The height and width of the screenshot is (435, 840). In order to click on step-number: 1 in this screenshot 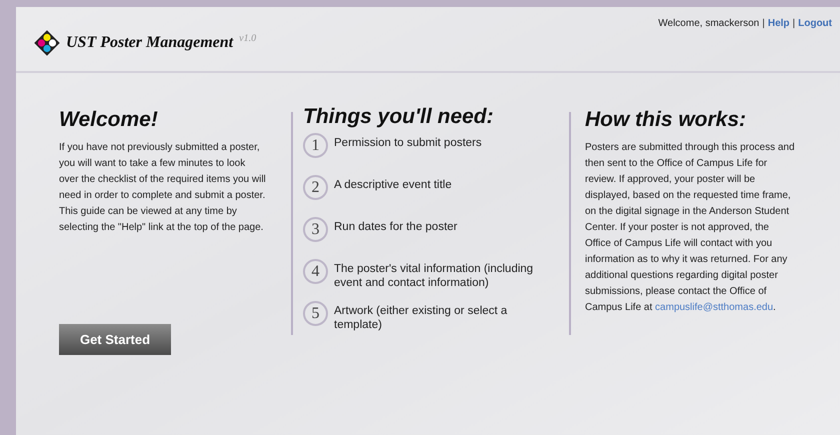, I will do `click(315, 145)`.